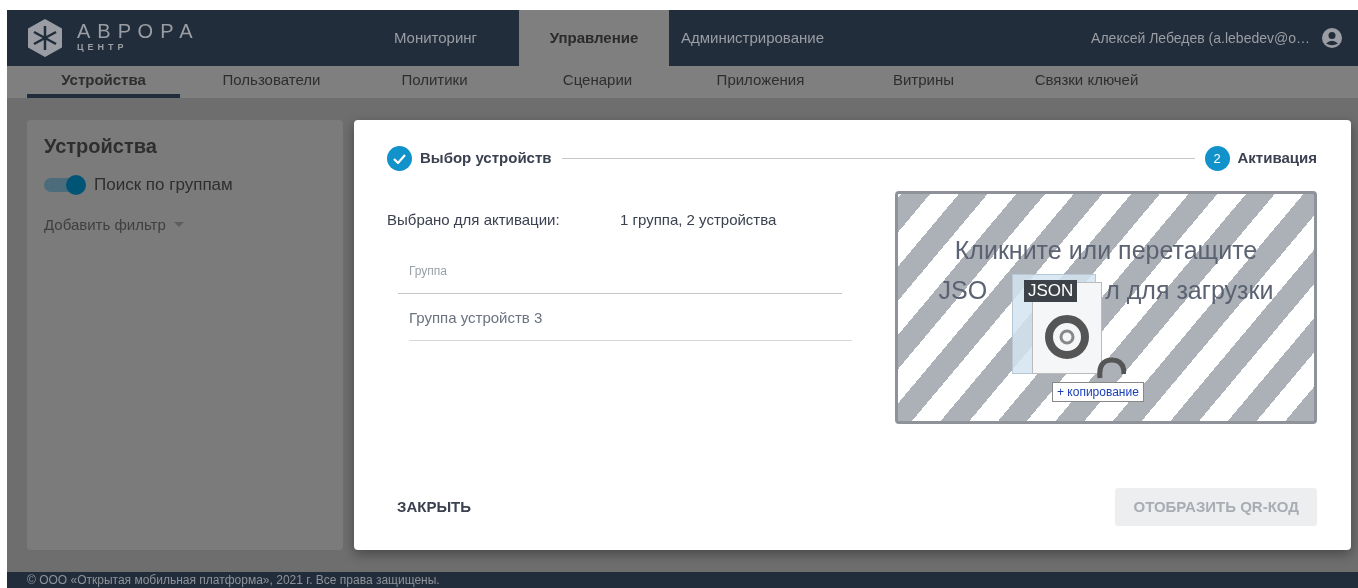  I want to click on sub-tab: Связки ключей, so click(1086, 82).